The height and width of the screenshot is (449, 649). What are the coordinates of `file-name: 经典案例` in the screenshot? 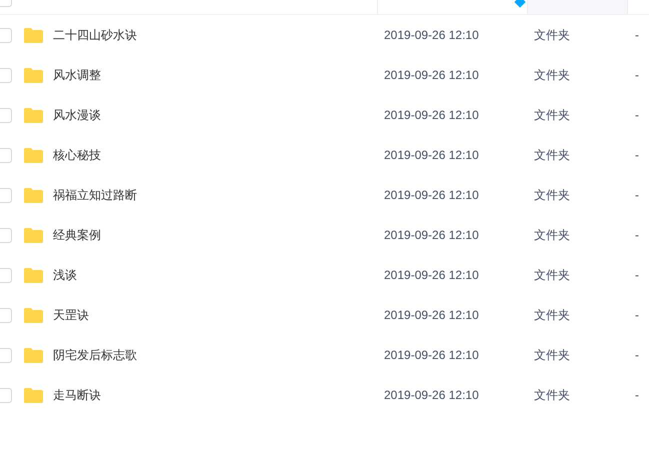 It's located at (77, 235).